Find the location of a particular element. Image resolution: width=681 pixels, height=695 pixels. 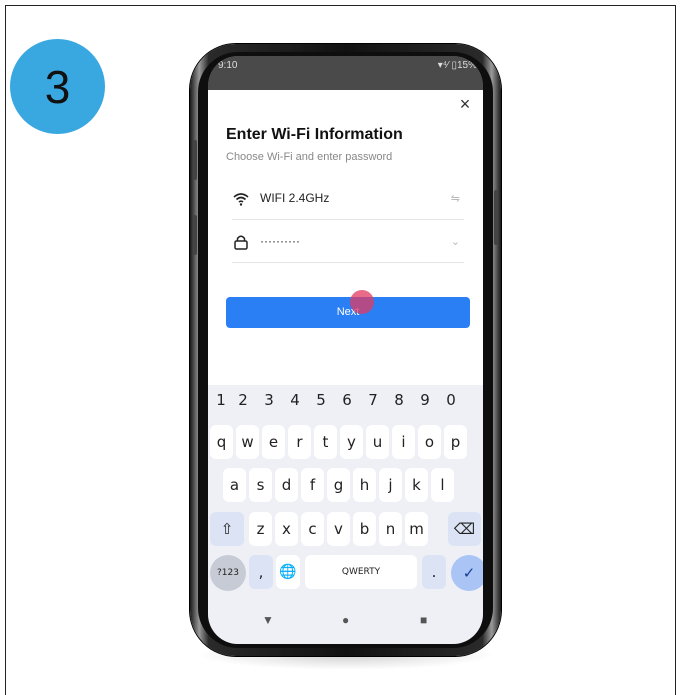

status-icons: ▾⁴⁄ ▯15% is located at coordinates (457, 65).